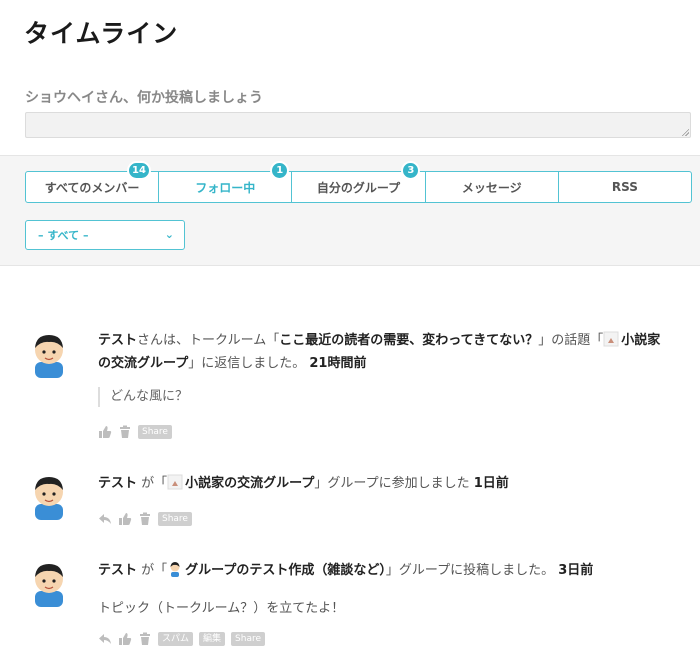 The image size is (700, 658). What do you see at coordinates (143, 397) in the screenshot?
I see `activity-quote: どんな風に？` at bounding box center [143, 397].